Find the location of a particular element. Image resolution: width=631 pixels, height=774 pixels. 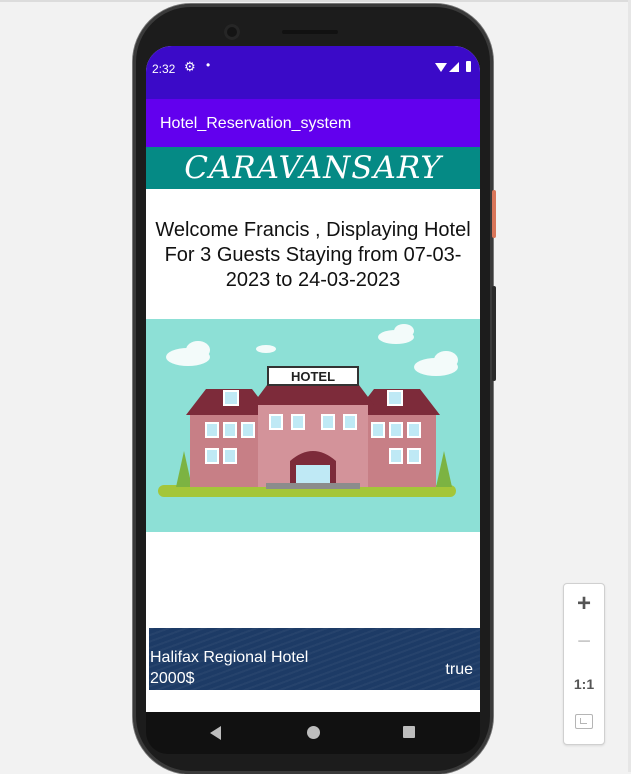

zoom-out-button: − is located at coordinates (584, 642).